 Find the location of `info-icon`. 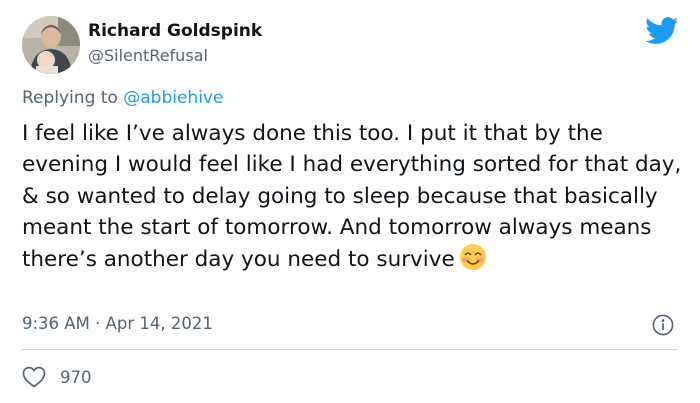

info-icon is located at coordinates (663, 325).